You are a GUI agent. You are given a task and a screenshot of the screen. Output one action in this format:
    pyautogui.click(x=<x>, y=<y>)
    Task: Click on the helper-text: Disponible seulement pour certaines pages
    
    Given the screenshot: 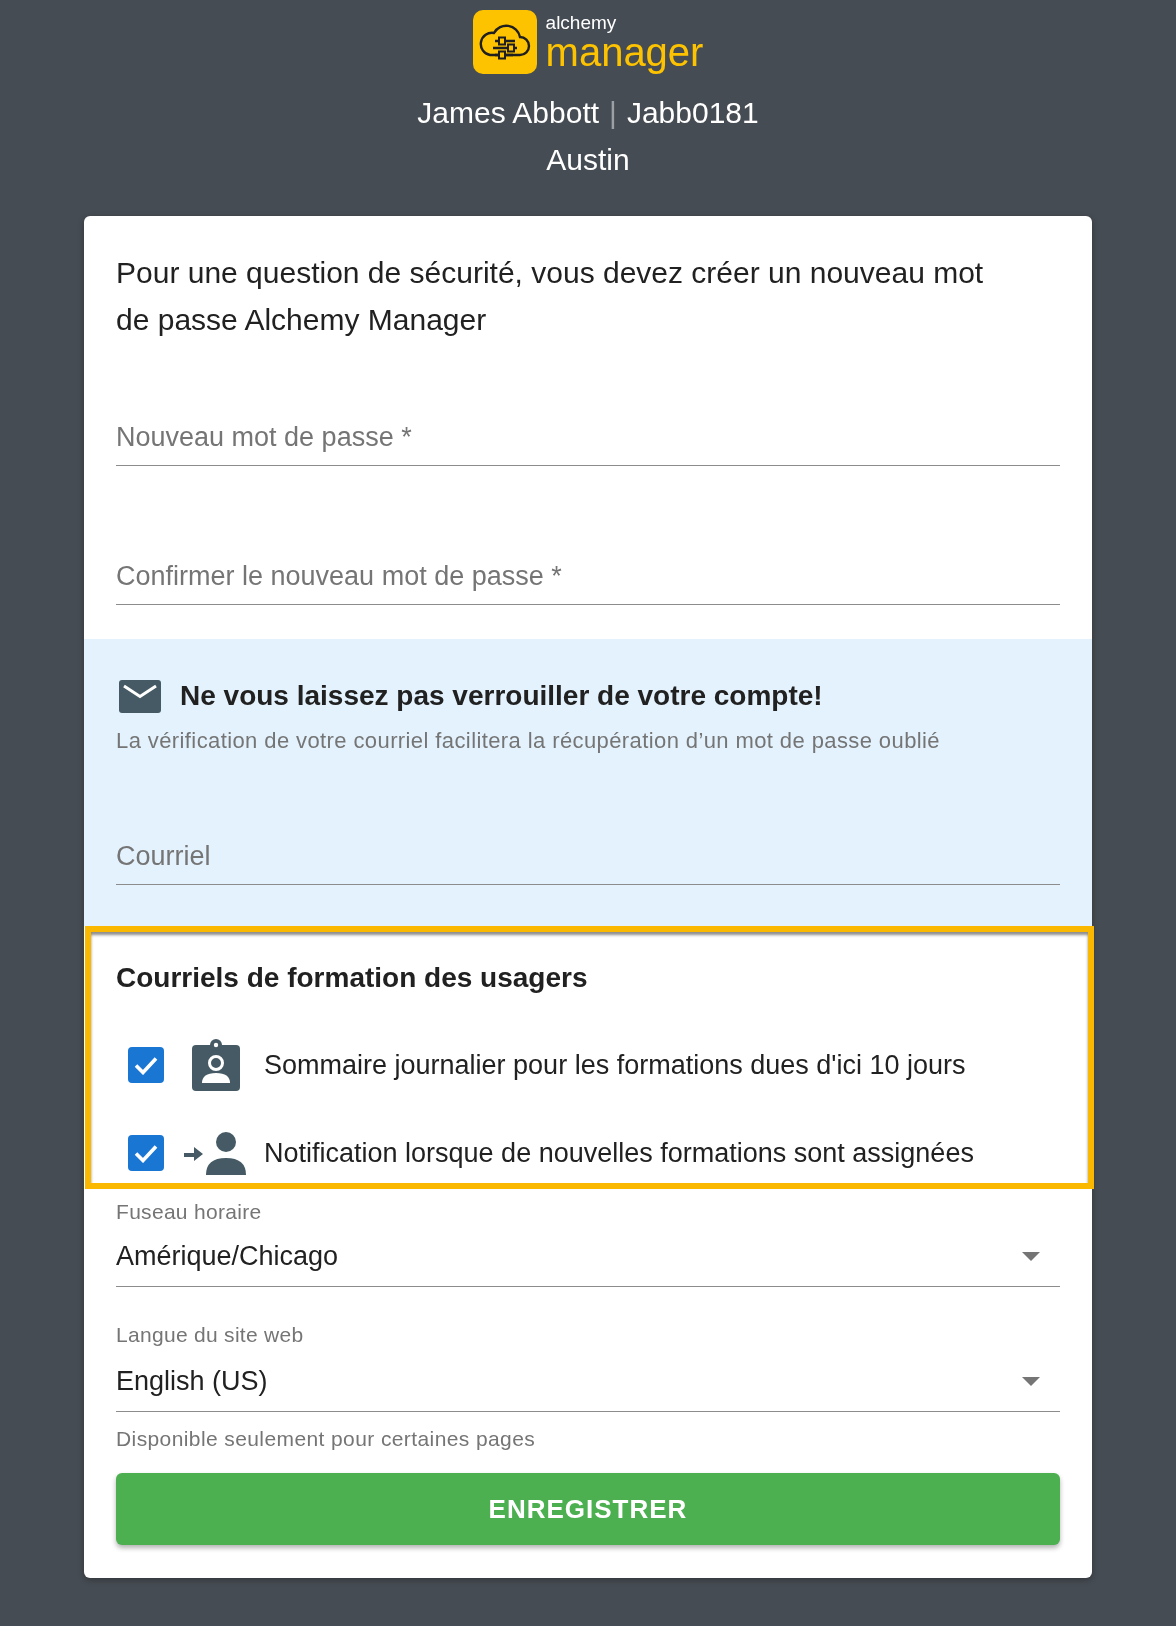 What is the action you would take?
    pyautogui.click(x=326, y=1439)
    